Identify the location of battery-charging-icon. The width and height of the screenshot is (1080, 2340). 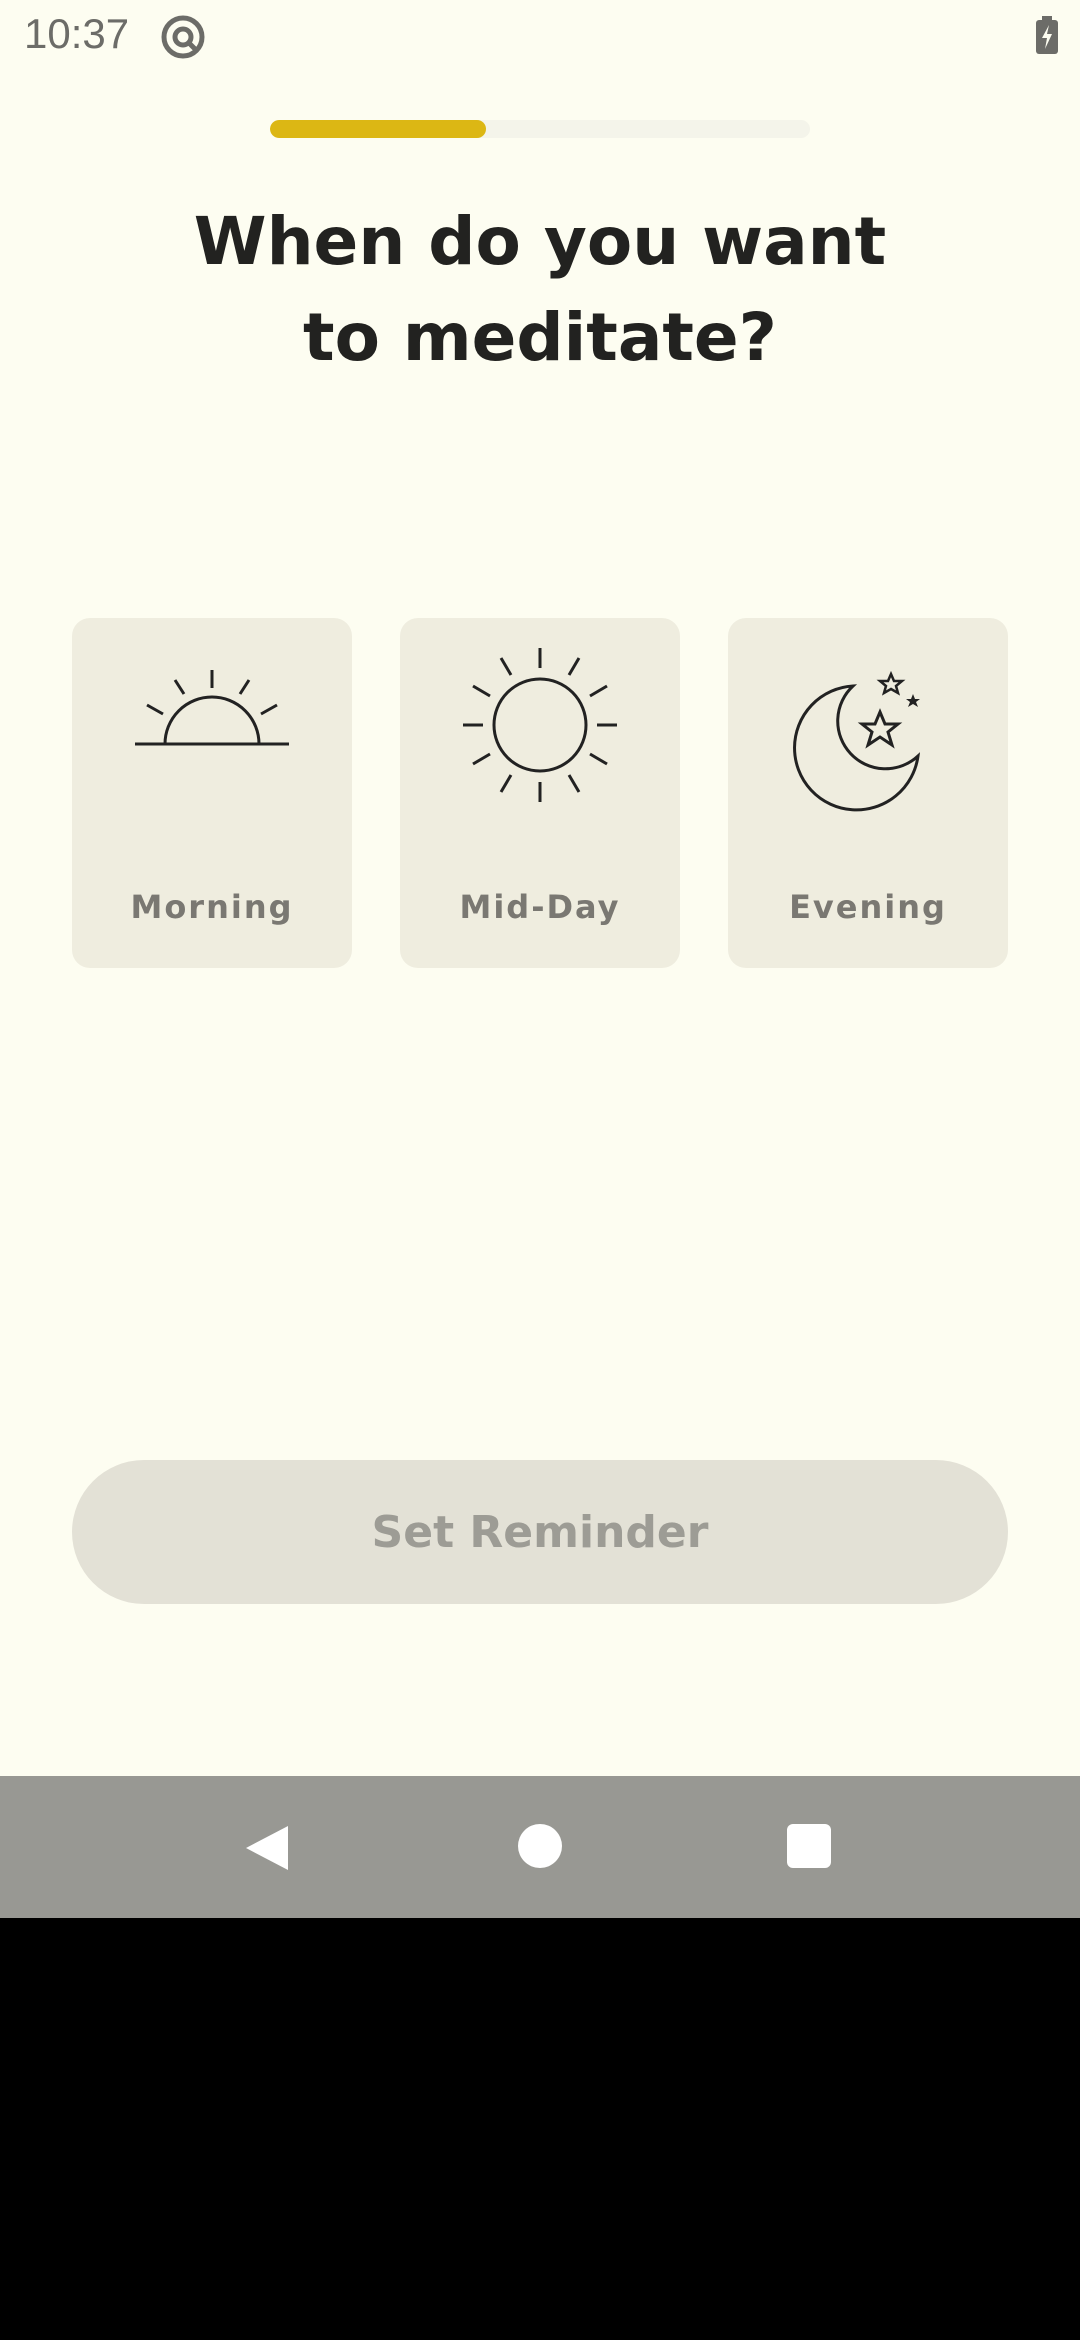
(1047, 35).